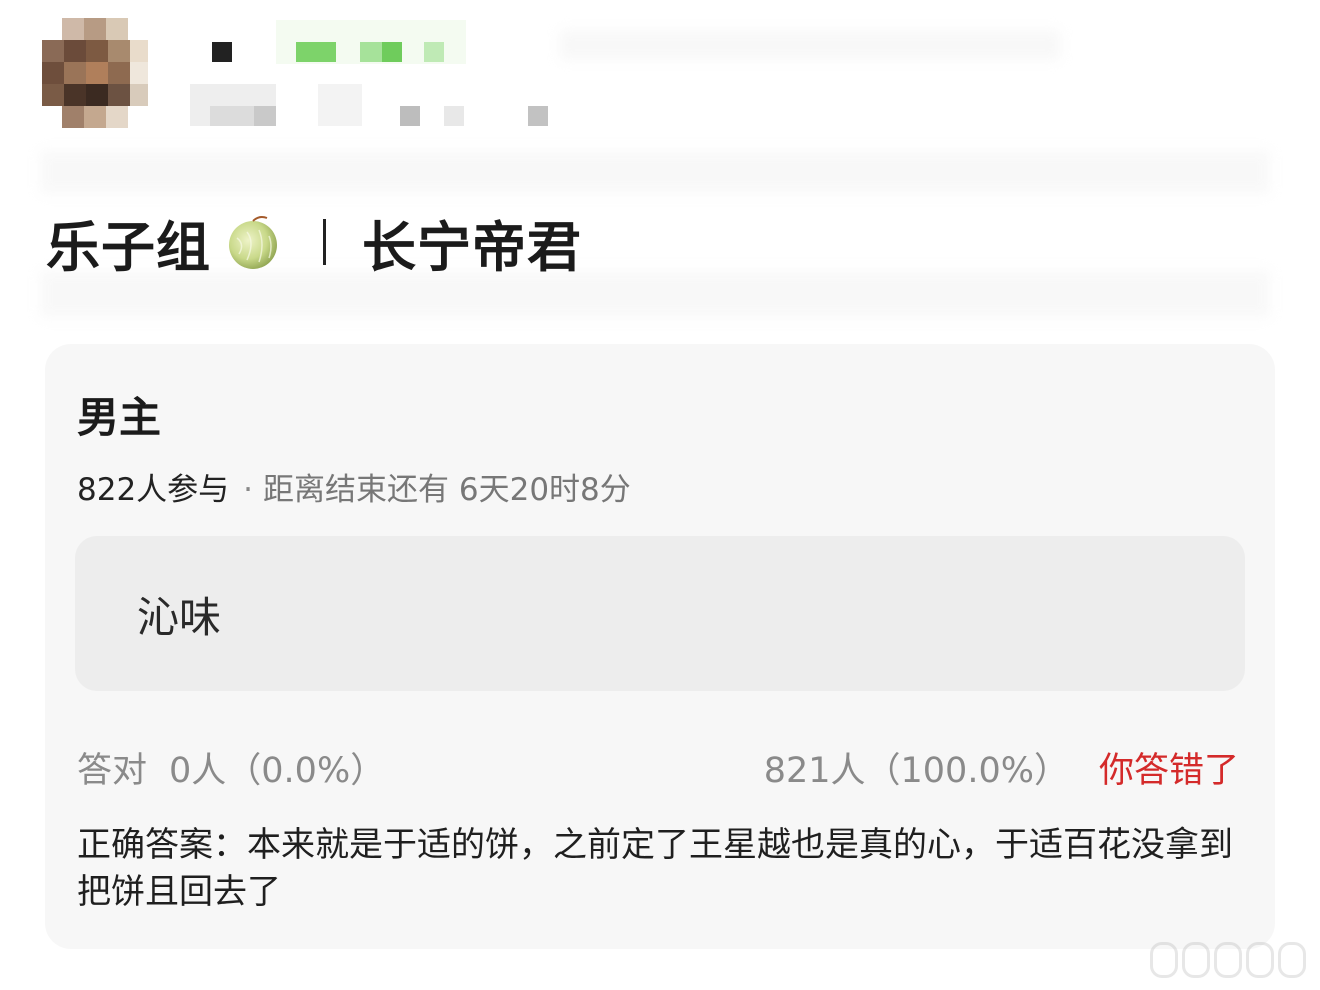  I want to click on correct-label: 答对, so click(112, 771).